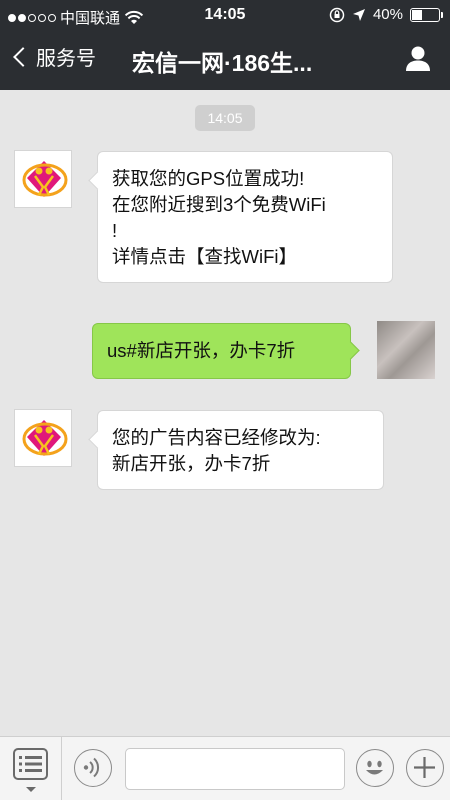  Describe the element at coordinates (225, 15) in the screenshot. I see `status-bar: 中国联通 14:05 40%` at that location.